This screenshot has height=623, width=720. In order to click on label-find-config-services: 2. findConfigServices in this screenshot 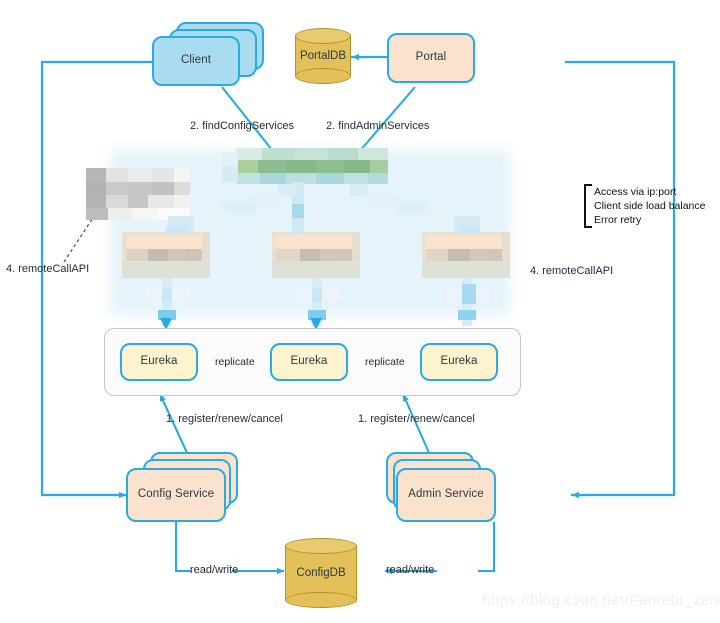, I will do `click(242, 126)`.